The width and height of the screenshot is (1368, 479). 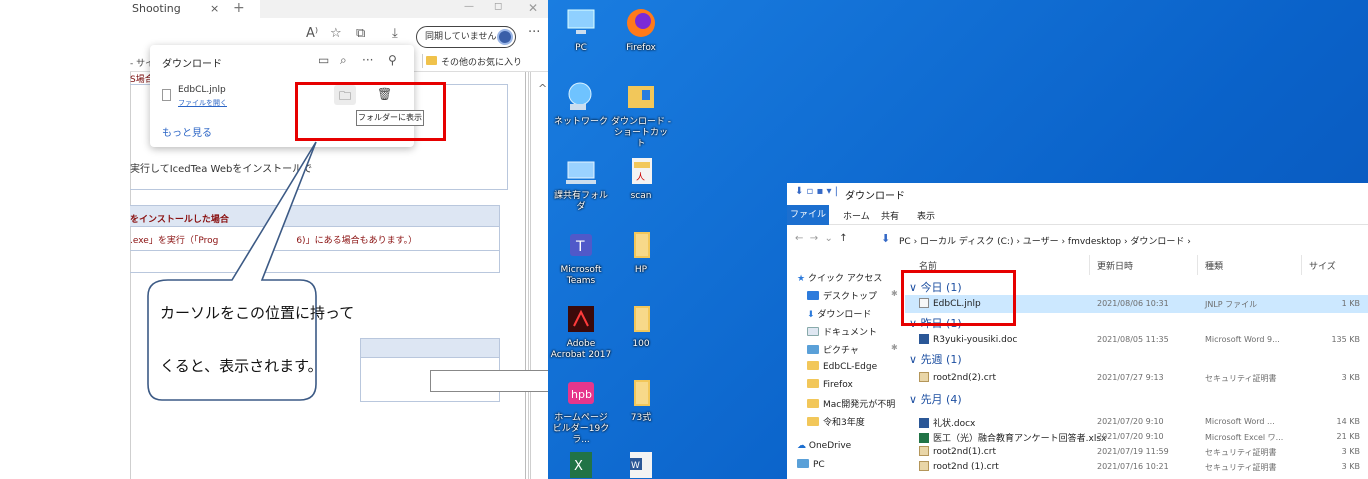 What do you see at coordinates (816, 191) in the screenshot?
I see `quick-access-toolbar: ⬇ ▫ ▪ ▾ |` at bounding box center [816, 191].